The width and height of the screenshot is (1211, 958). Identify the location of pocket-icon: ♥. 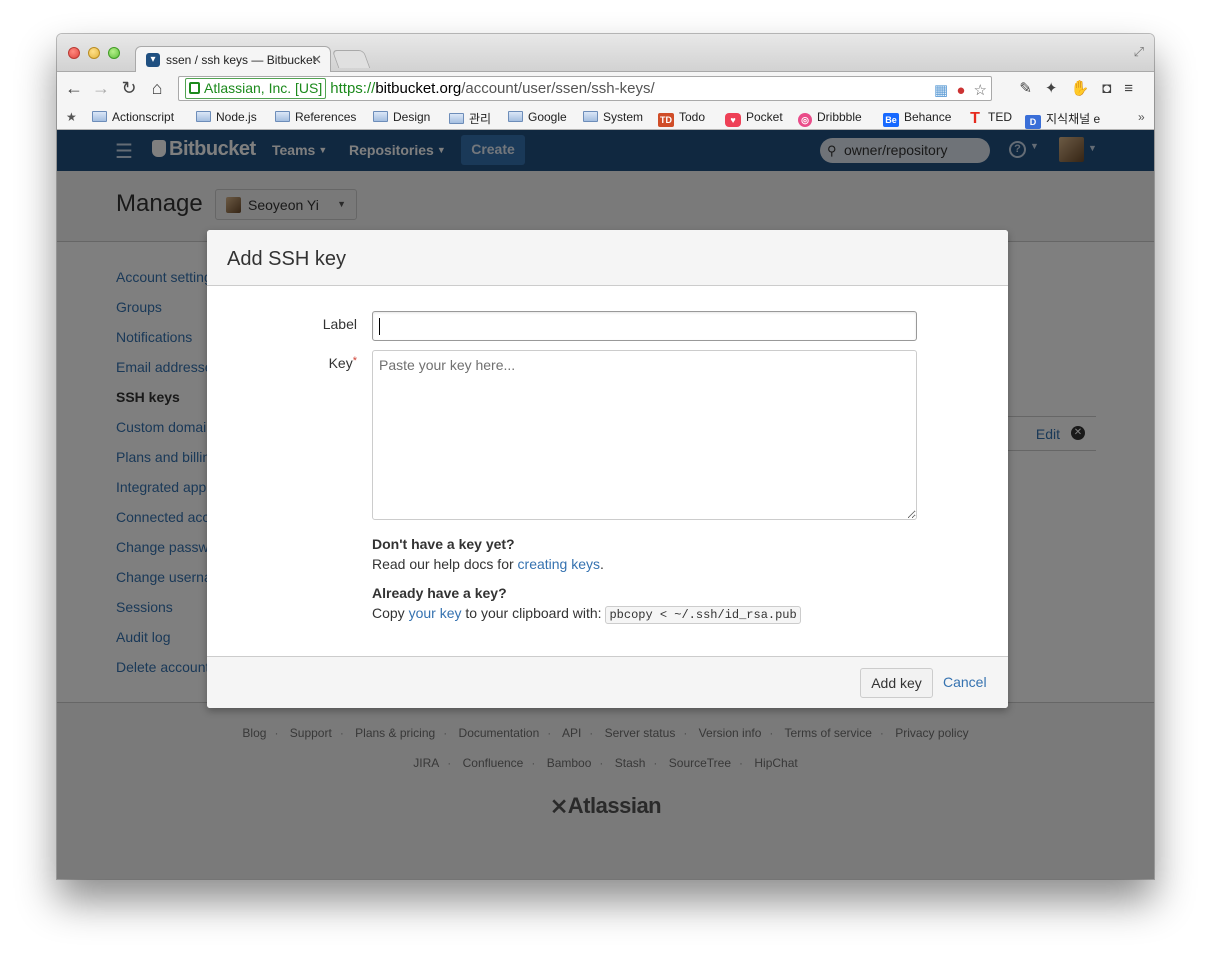
(733, 120).